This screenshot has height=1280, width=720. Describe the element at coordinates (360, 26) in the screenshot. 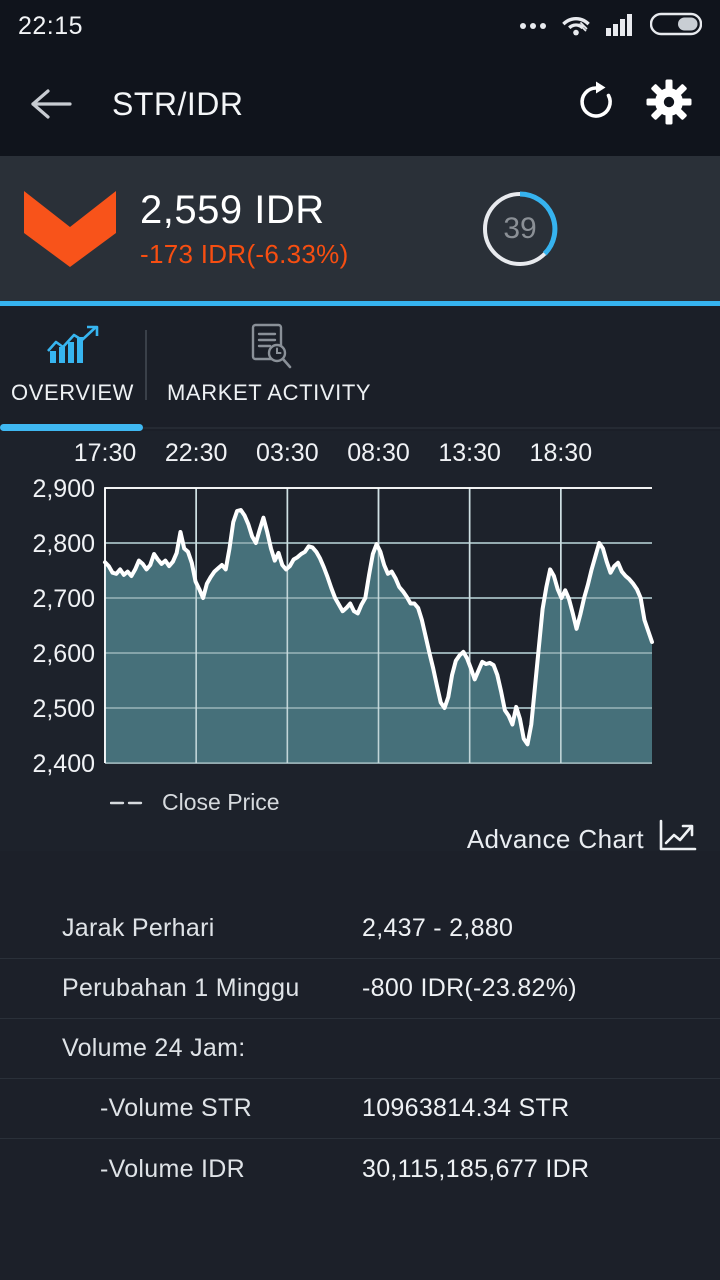

I see `status-bar: 22:15` at that location.